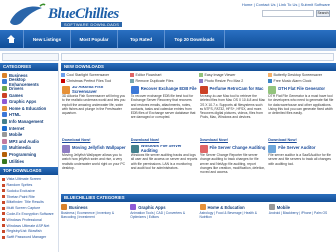 Image resolution: width=336 pixels, height=252 pixels. What do you see at coordinates (302, 75) in the screenshot?
I see `new-download-link: Butterfly Desktop Screensaver` at bounding box center [302, 75].